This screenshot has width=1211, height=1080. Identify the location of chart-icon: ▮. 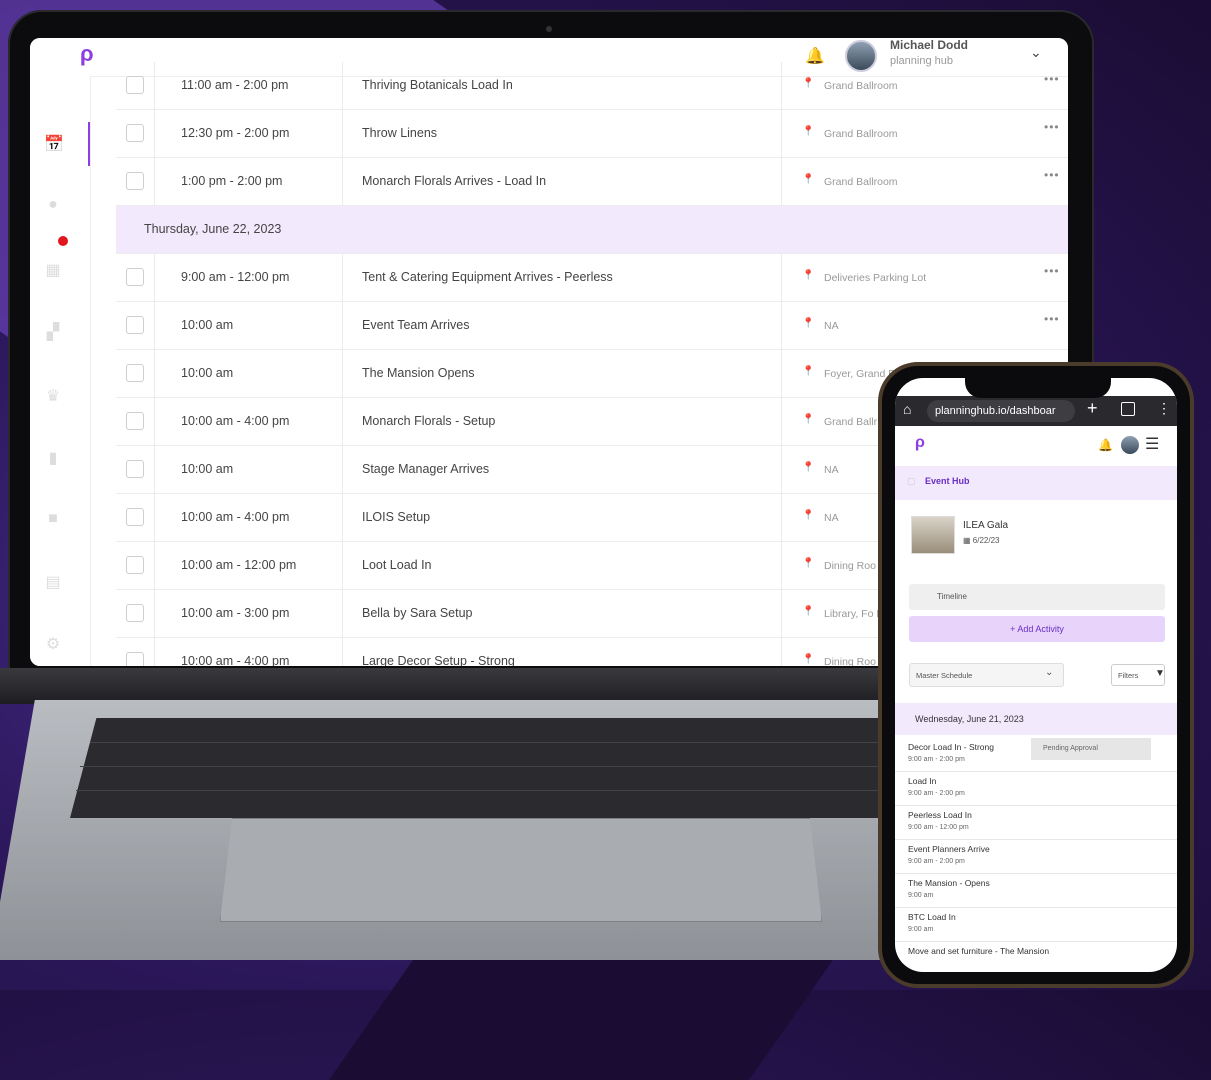
(53, 457).